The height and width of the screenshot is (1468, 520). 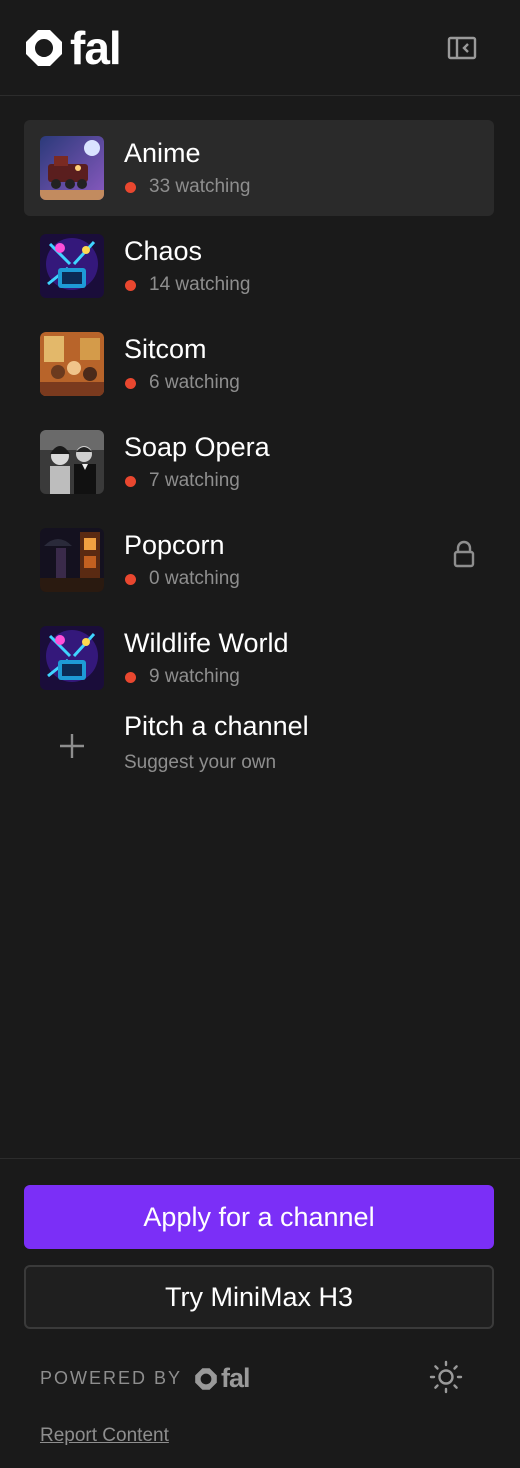 I want to click on fal-logo: fal, so click(x=73, y=48).